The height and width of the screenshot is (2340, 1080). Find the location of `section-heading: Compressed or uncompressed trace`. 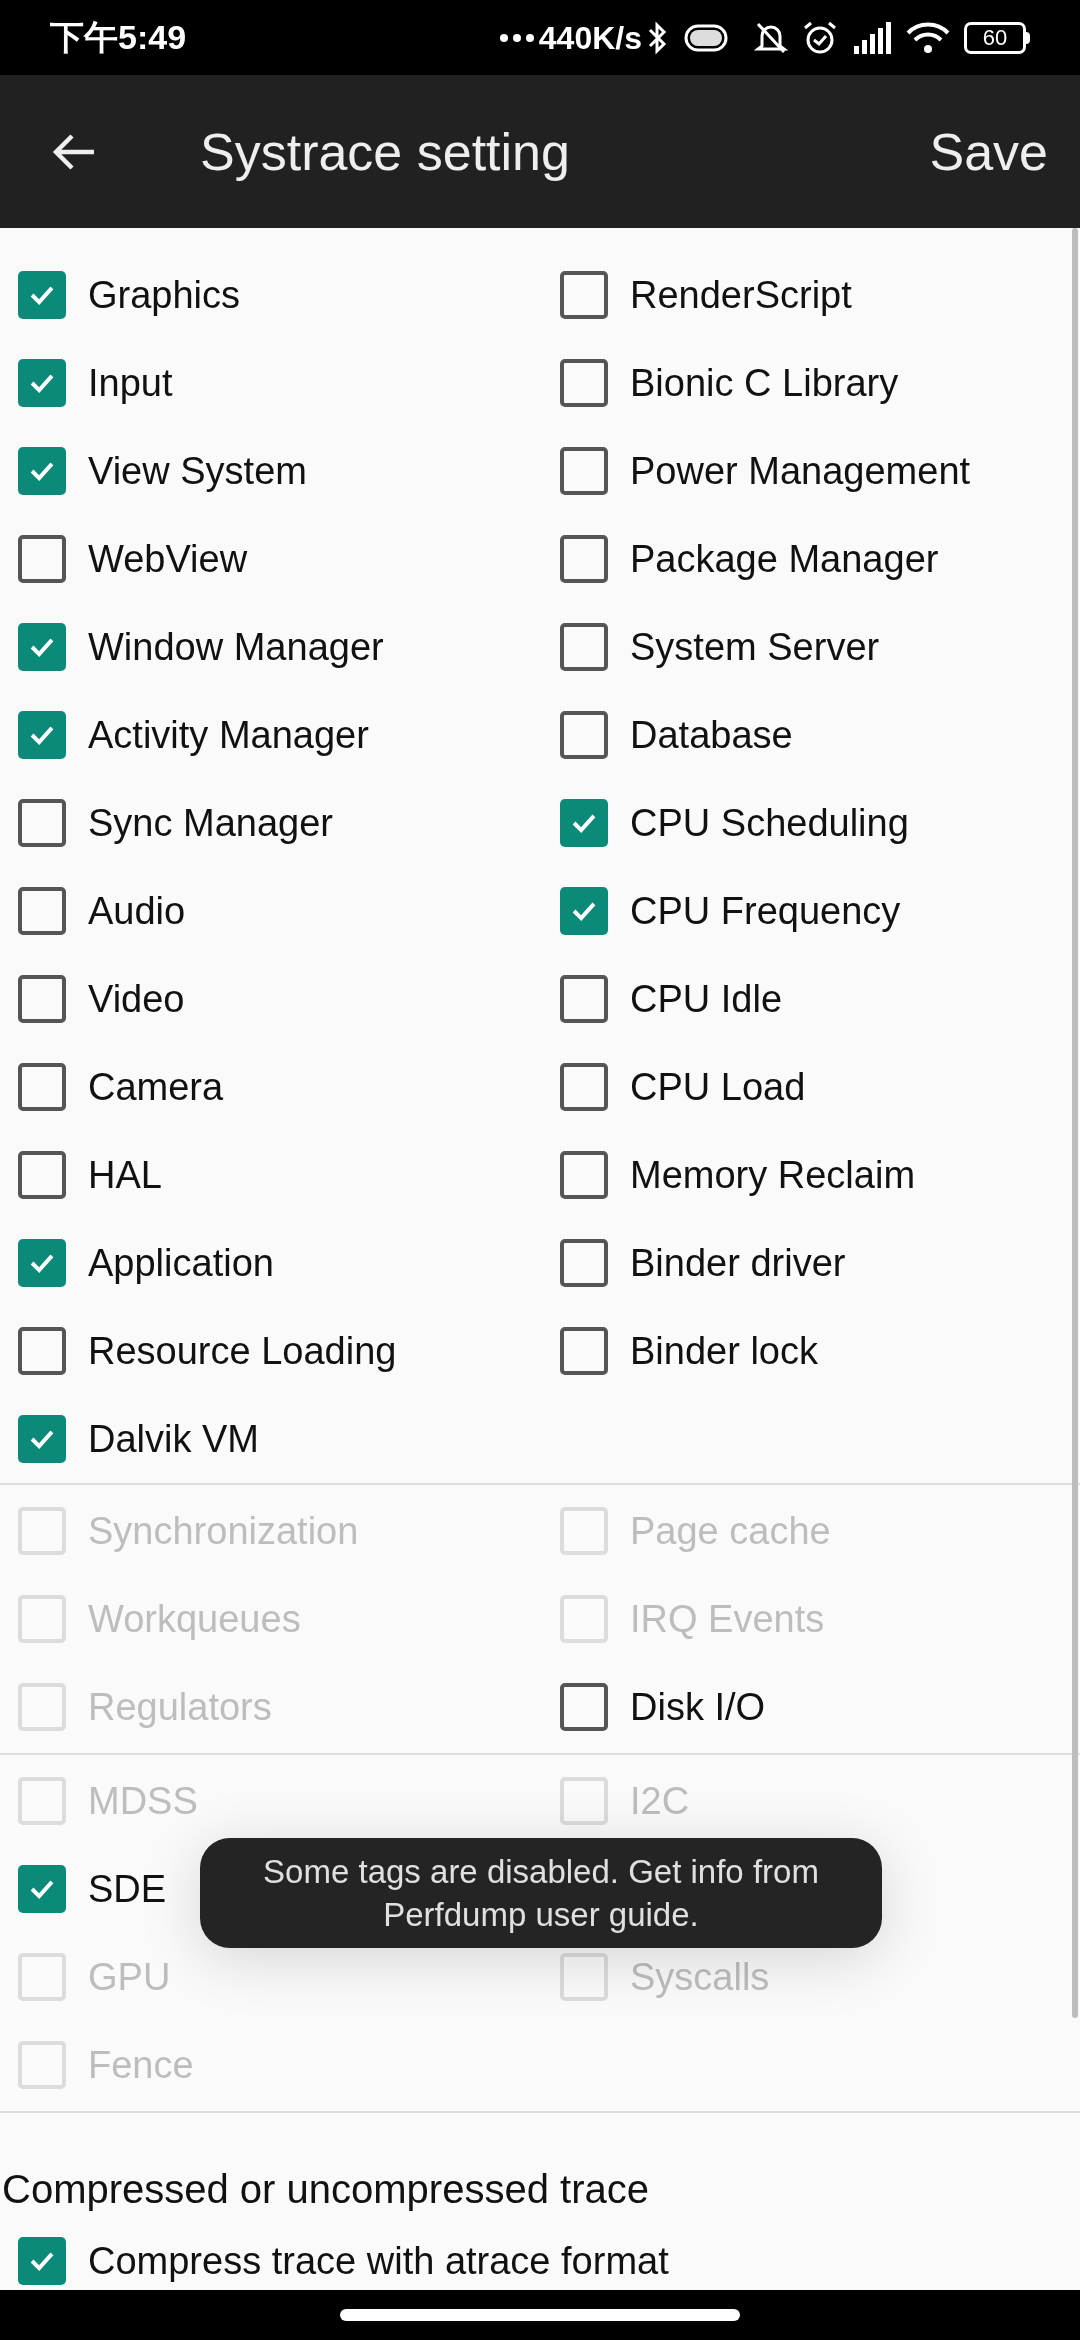

section-heading: Compressed or uncompressed trace is located at coordinates (325, 2189).